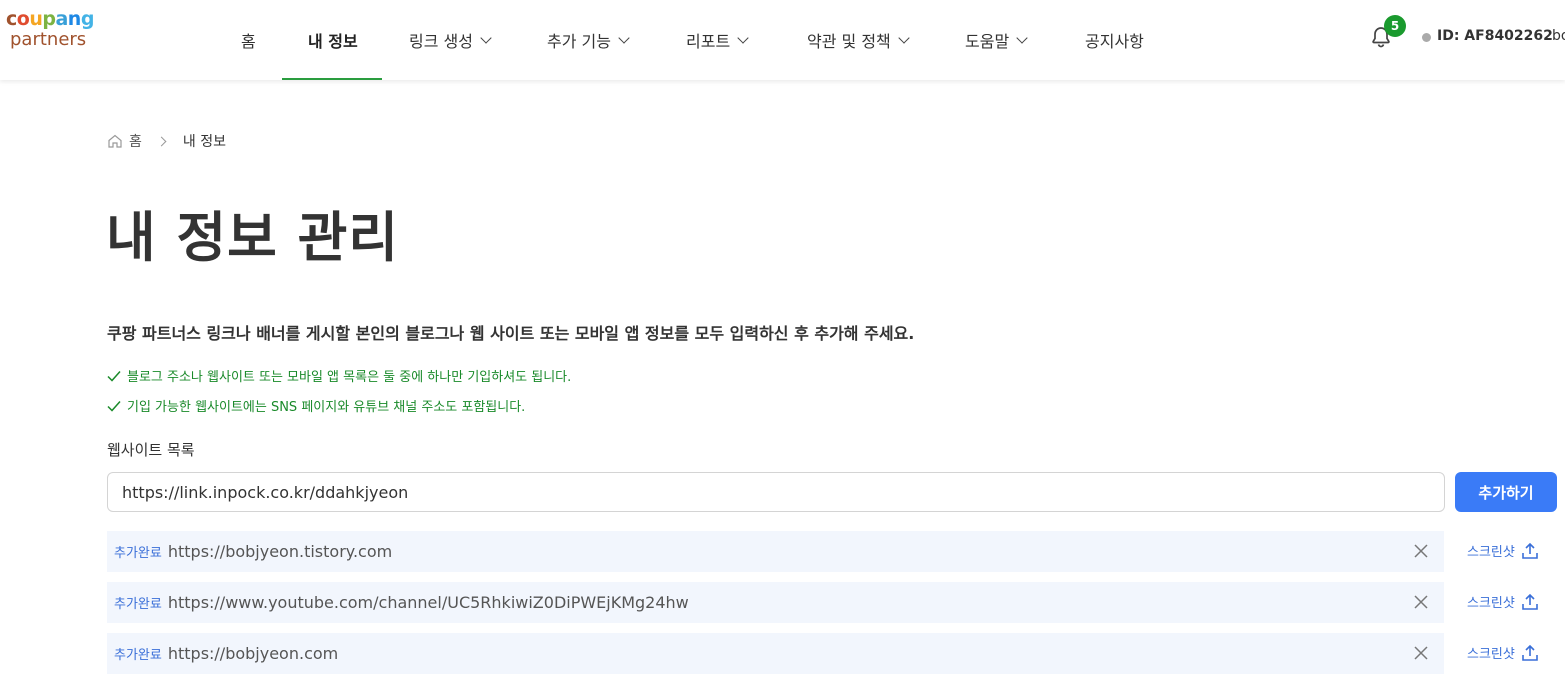 Image resolution: width=1565 pixels, height=682 pixels. Describe the element at coordinates (1495, 36) in the screenshot. I see `user-id: ID: AF8402262` at that location.